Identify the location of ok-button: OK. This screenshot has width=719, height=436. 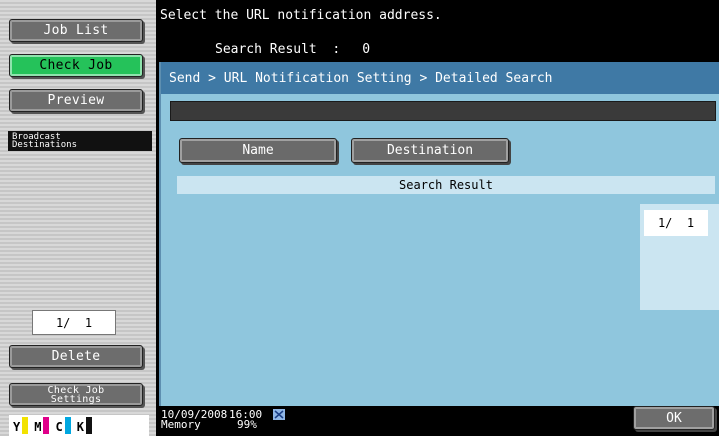
(674, 418).